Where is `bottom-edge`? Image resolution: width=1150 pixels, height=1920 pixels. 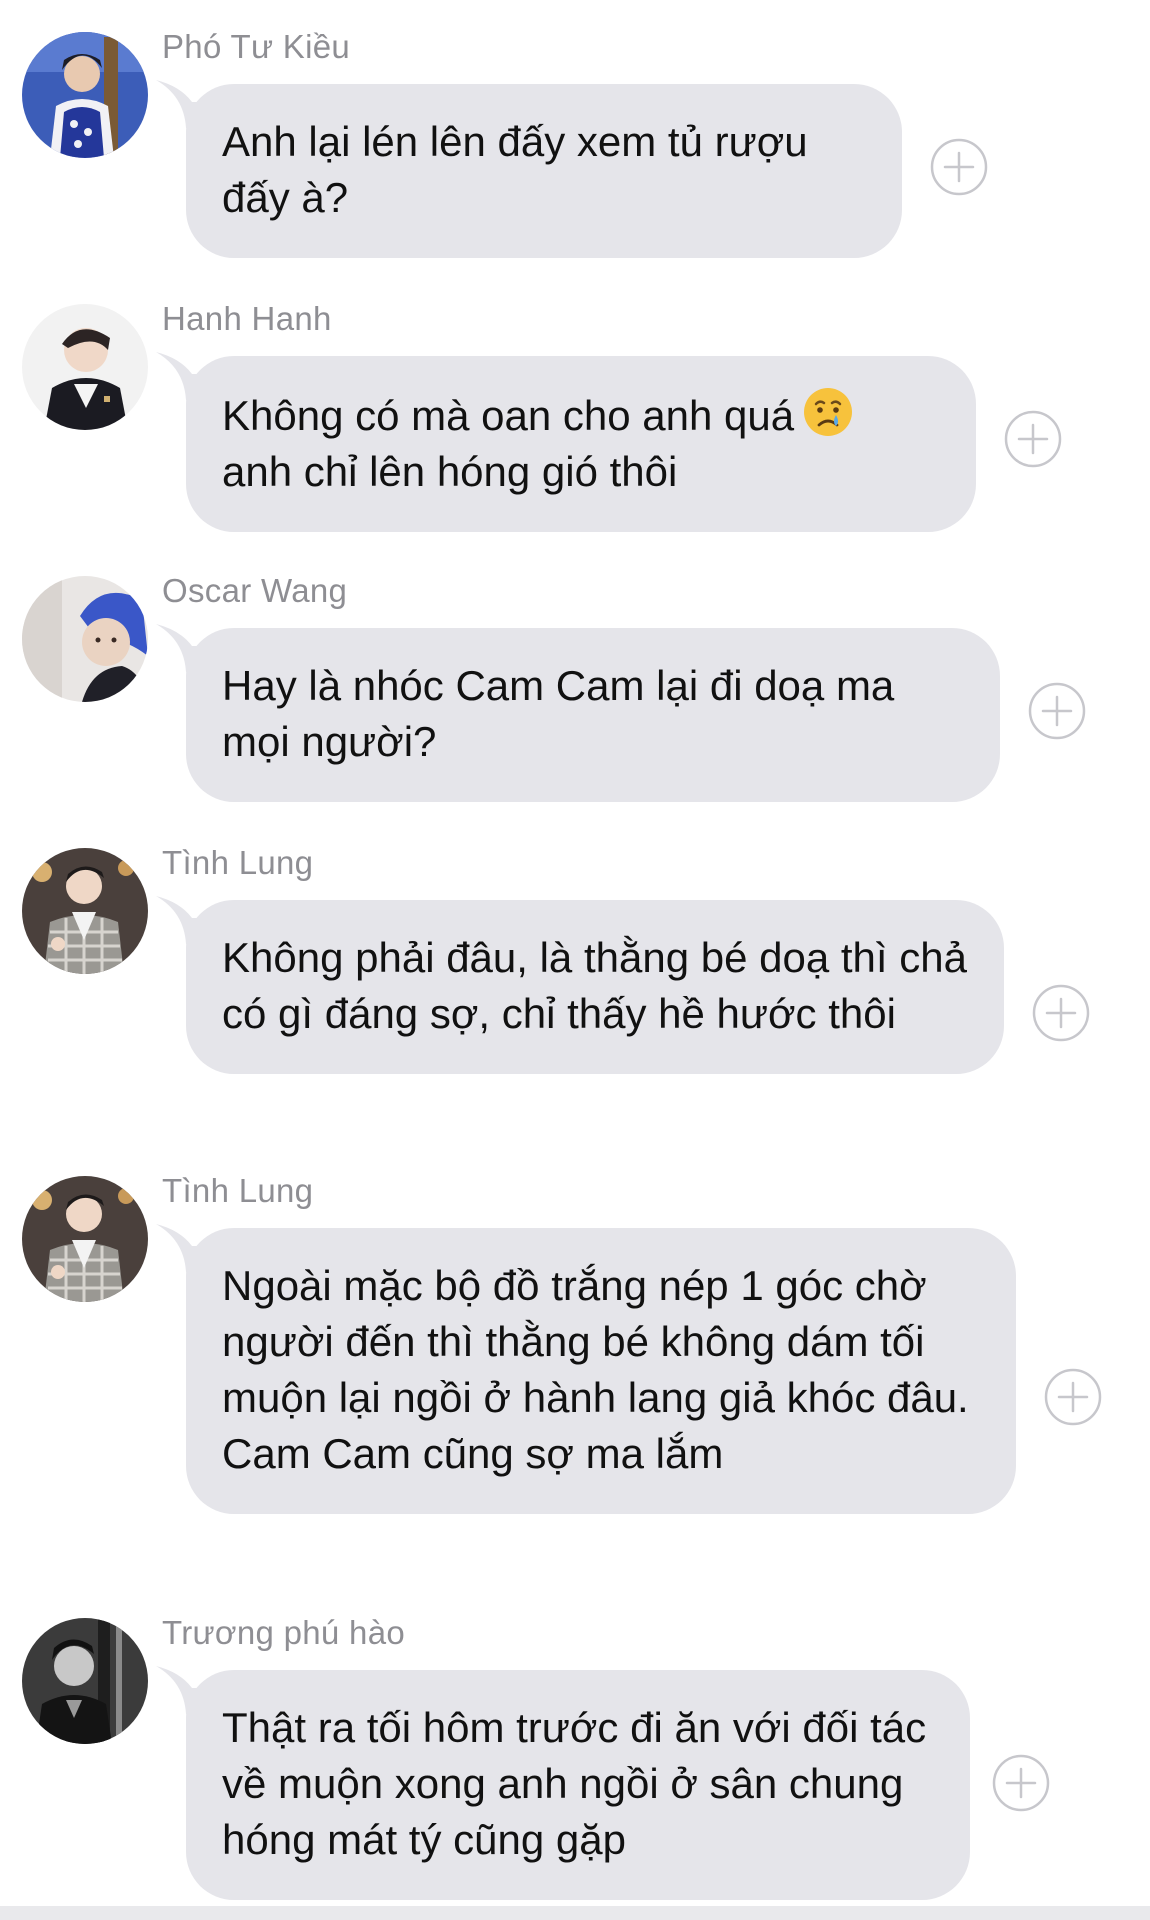 bottom-edge is located at coordinates (575, 1913).